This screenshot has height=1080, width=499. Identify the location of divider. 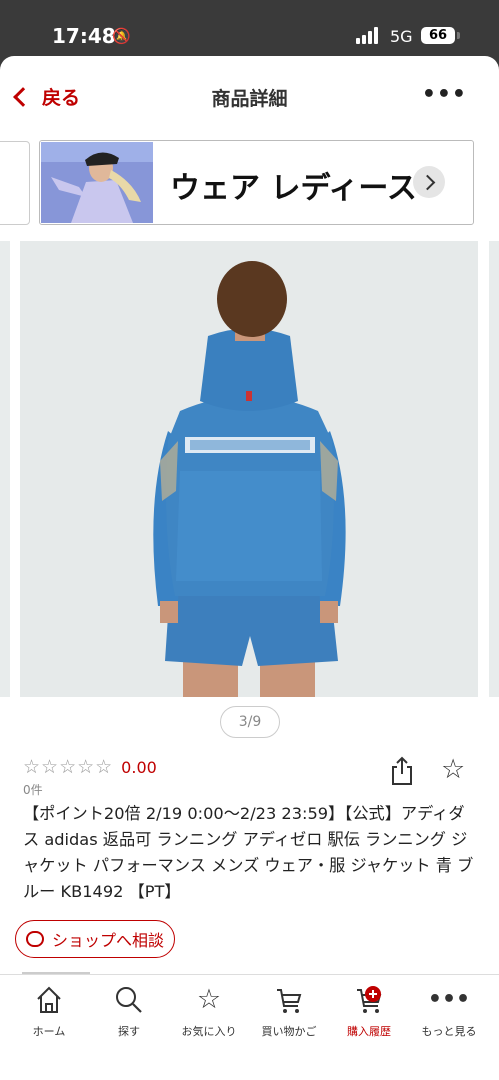
(56, 973).